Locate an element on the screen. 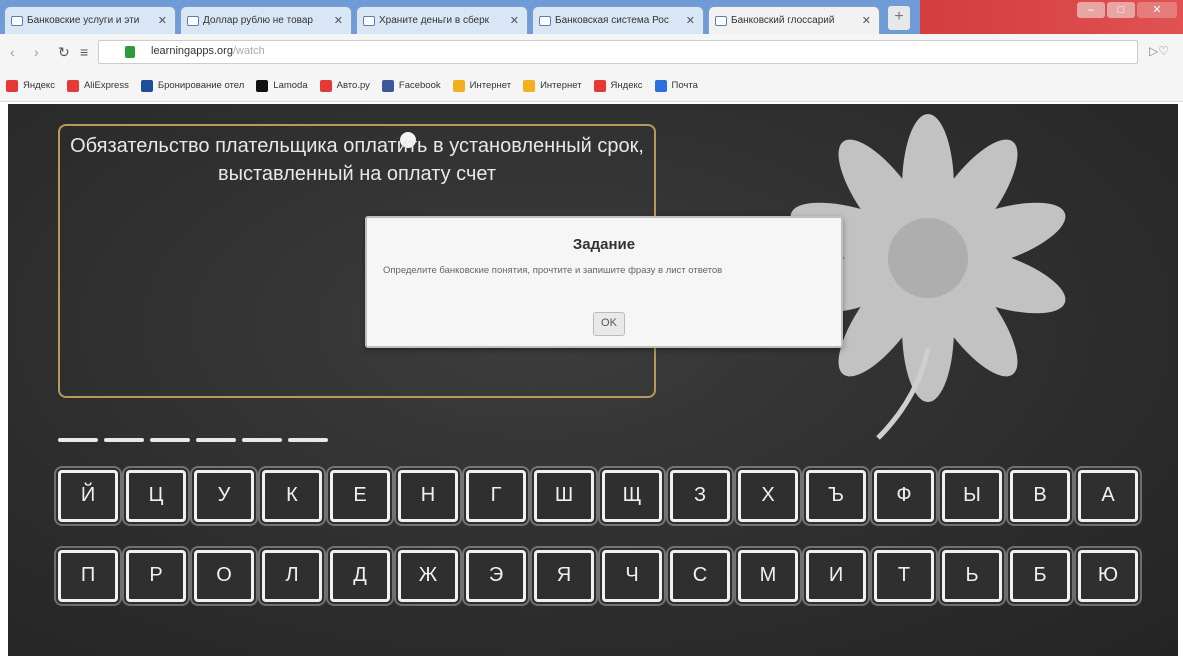  address-bar: ‹ › ↻ ≡ learningapps.org/watch ▷♡ is located at coordinates (591, 52).